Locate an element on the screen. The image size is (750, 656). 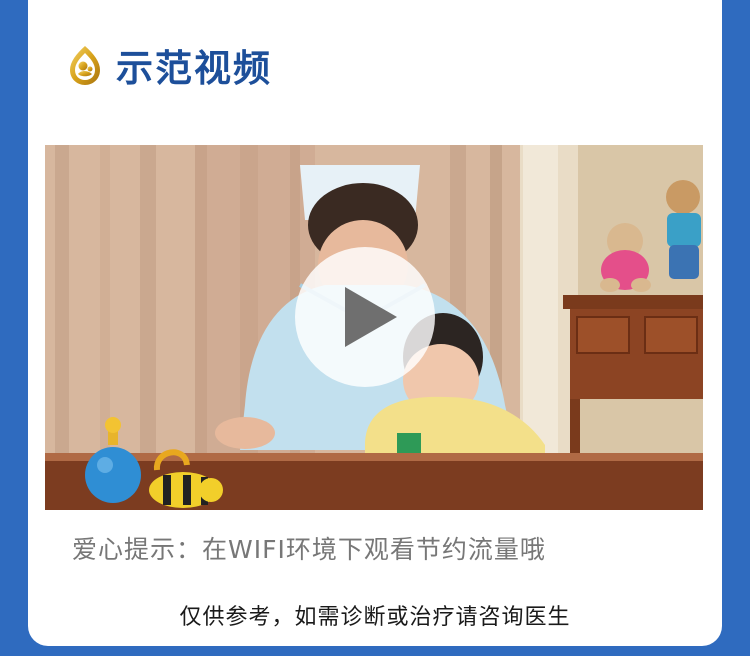
play-button is located at coordinates (365, 317).